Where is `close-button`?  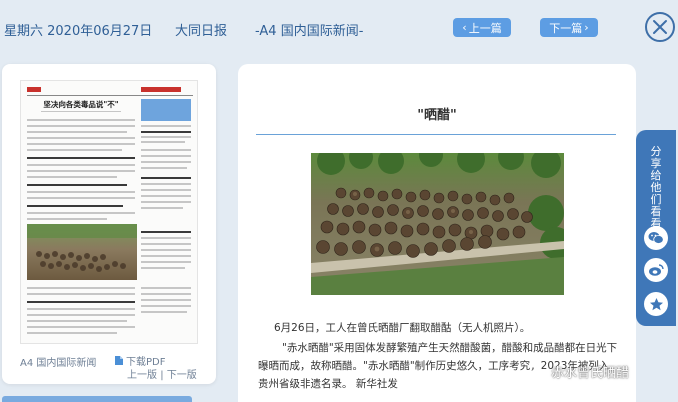
close-button is located at coordinates (660, 27).